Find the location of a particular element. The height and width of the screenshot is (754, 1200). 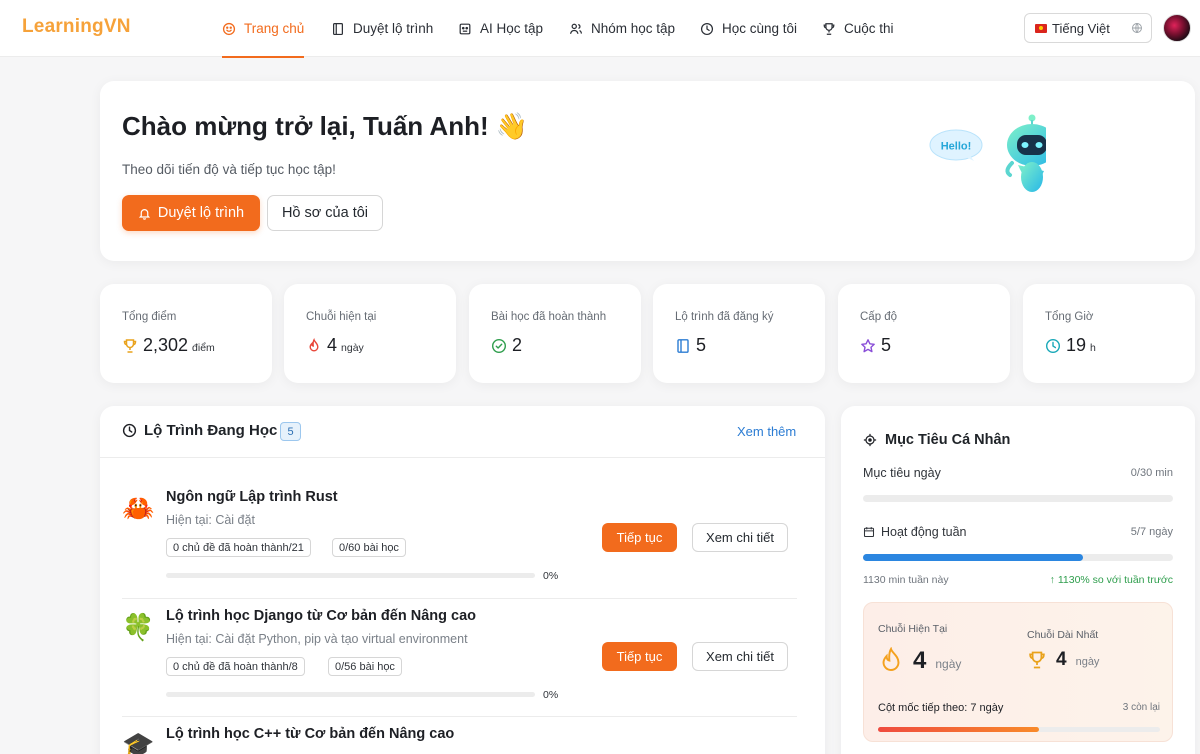

hello-robot-illustration: Hello! is located at coordinates (987, 153).